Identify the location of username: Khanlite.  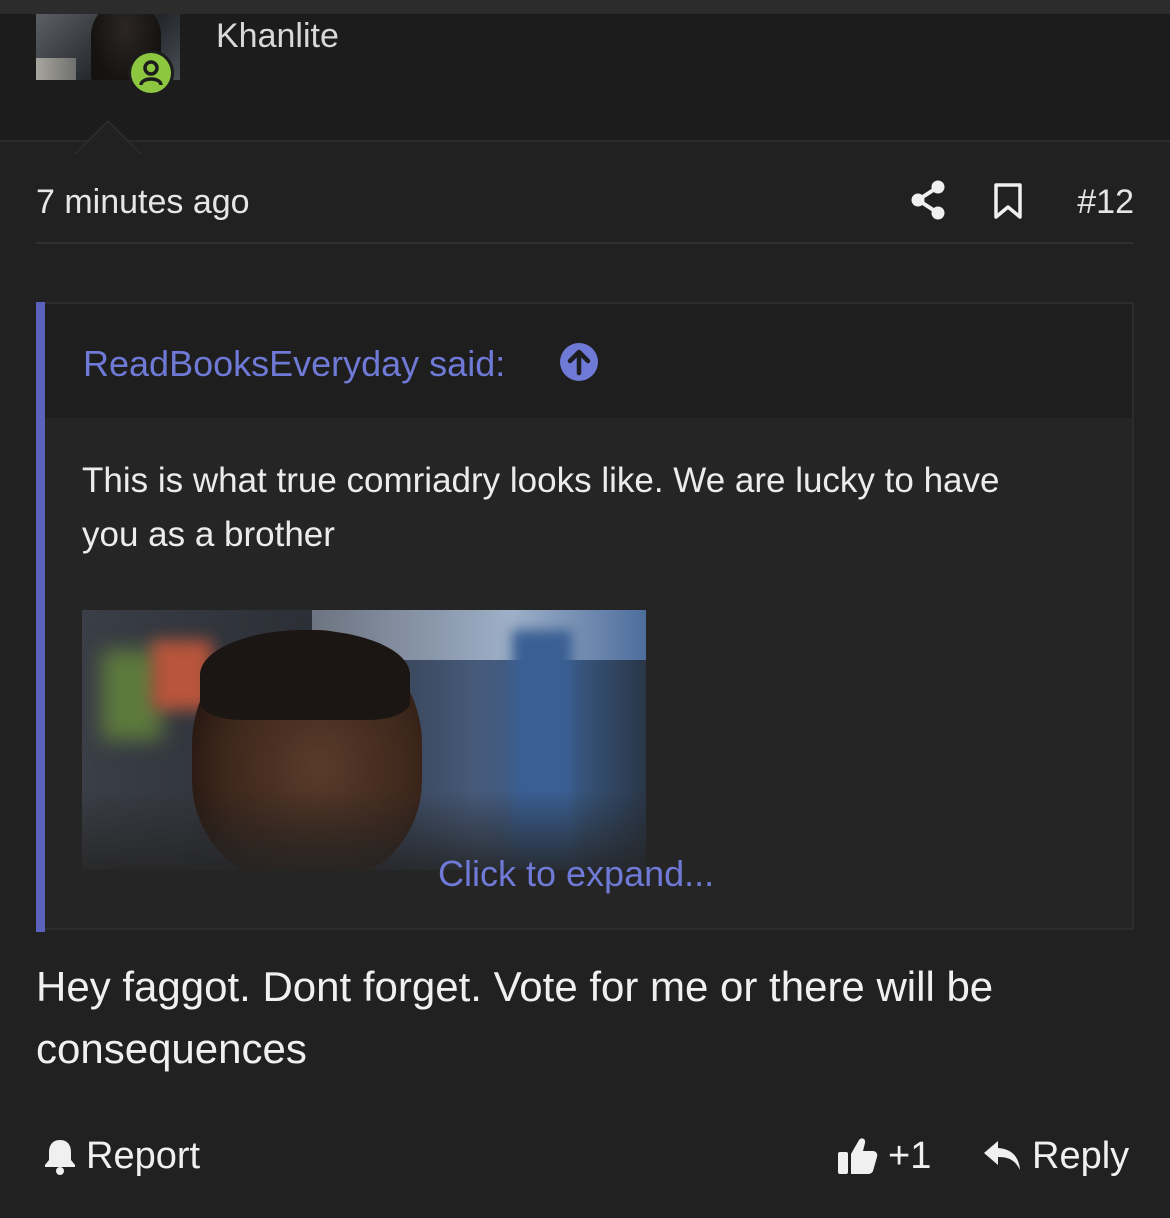
(277, 36).